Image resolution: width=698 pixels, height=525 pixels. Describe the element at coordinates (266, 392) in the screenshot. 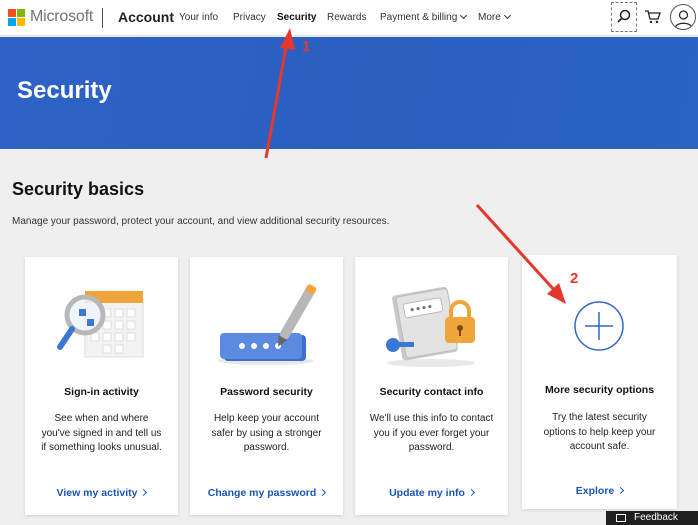

I see `card-title: Password security` at that location.